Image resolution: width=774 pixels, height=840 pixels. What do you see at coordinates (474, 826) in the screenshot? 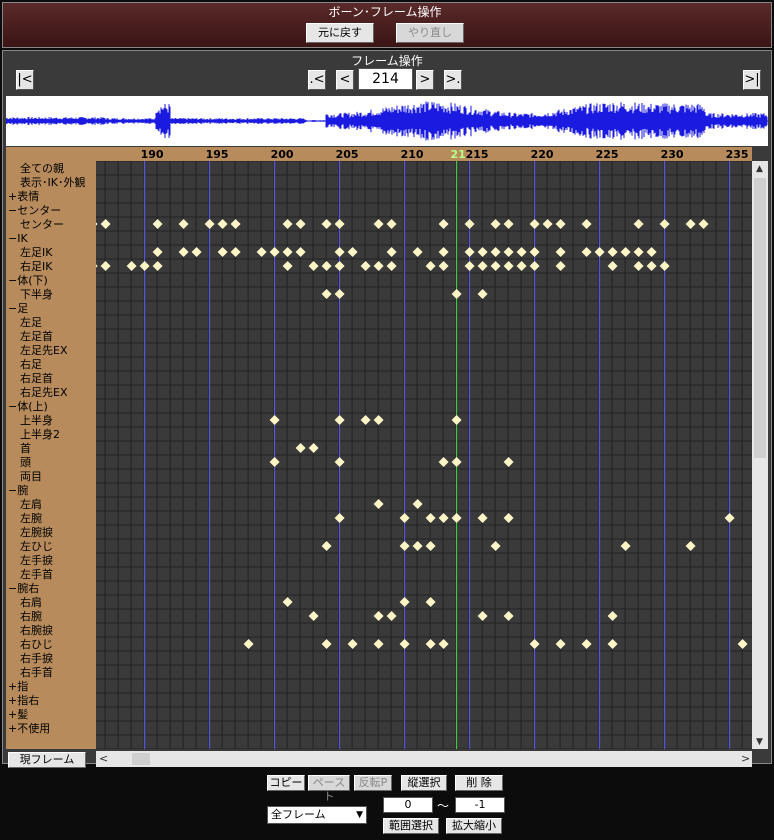
I see `zoom-button: 拡大縮小` at bounding box center [474, 826].